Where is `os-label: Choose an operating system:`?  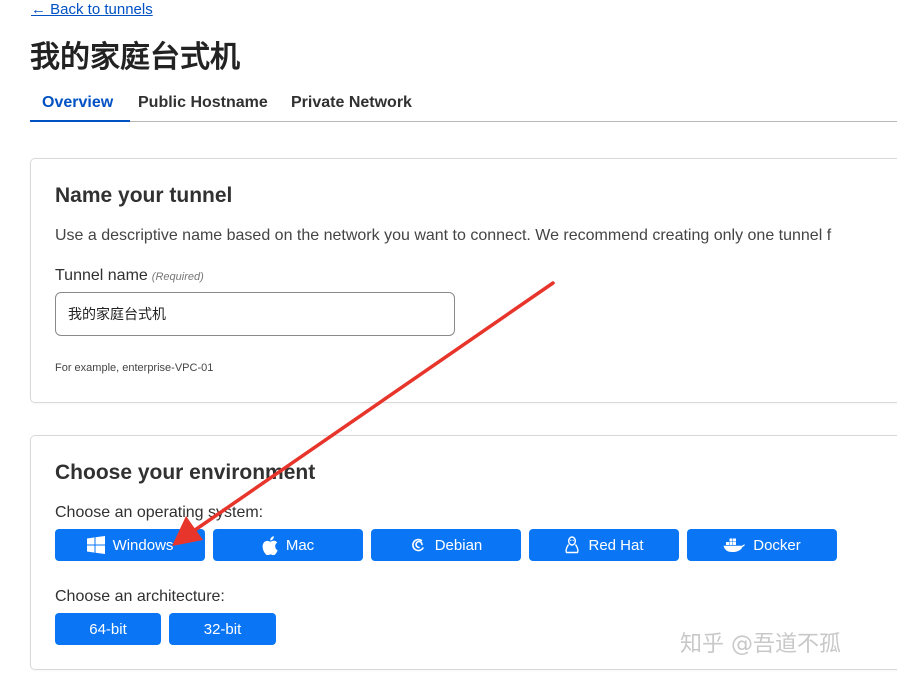
os-label: Choose an operating system: is located at coordinates (159, 512).